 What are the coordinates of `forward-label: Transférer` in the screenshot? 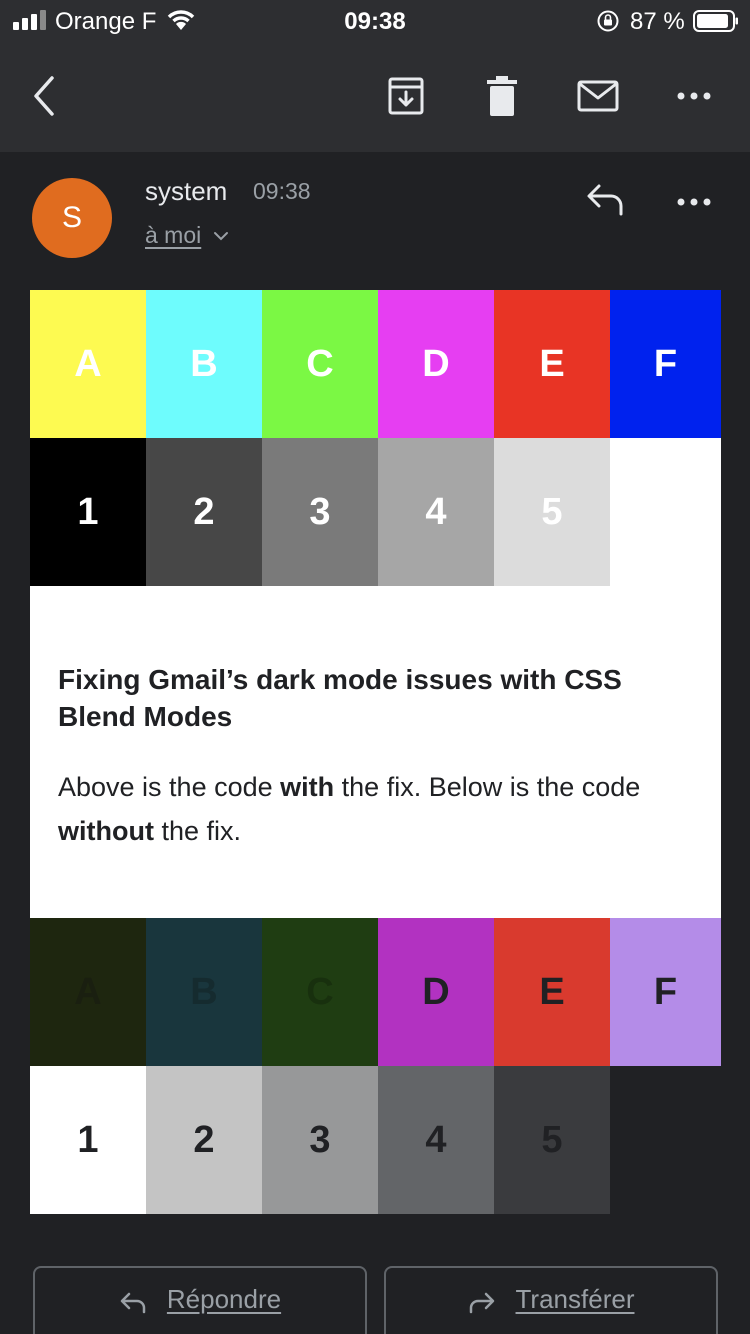 It's located at (575, 1299).